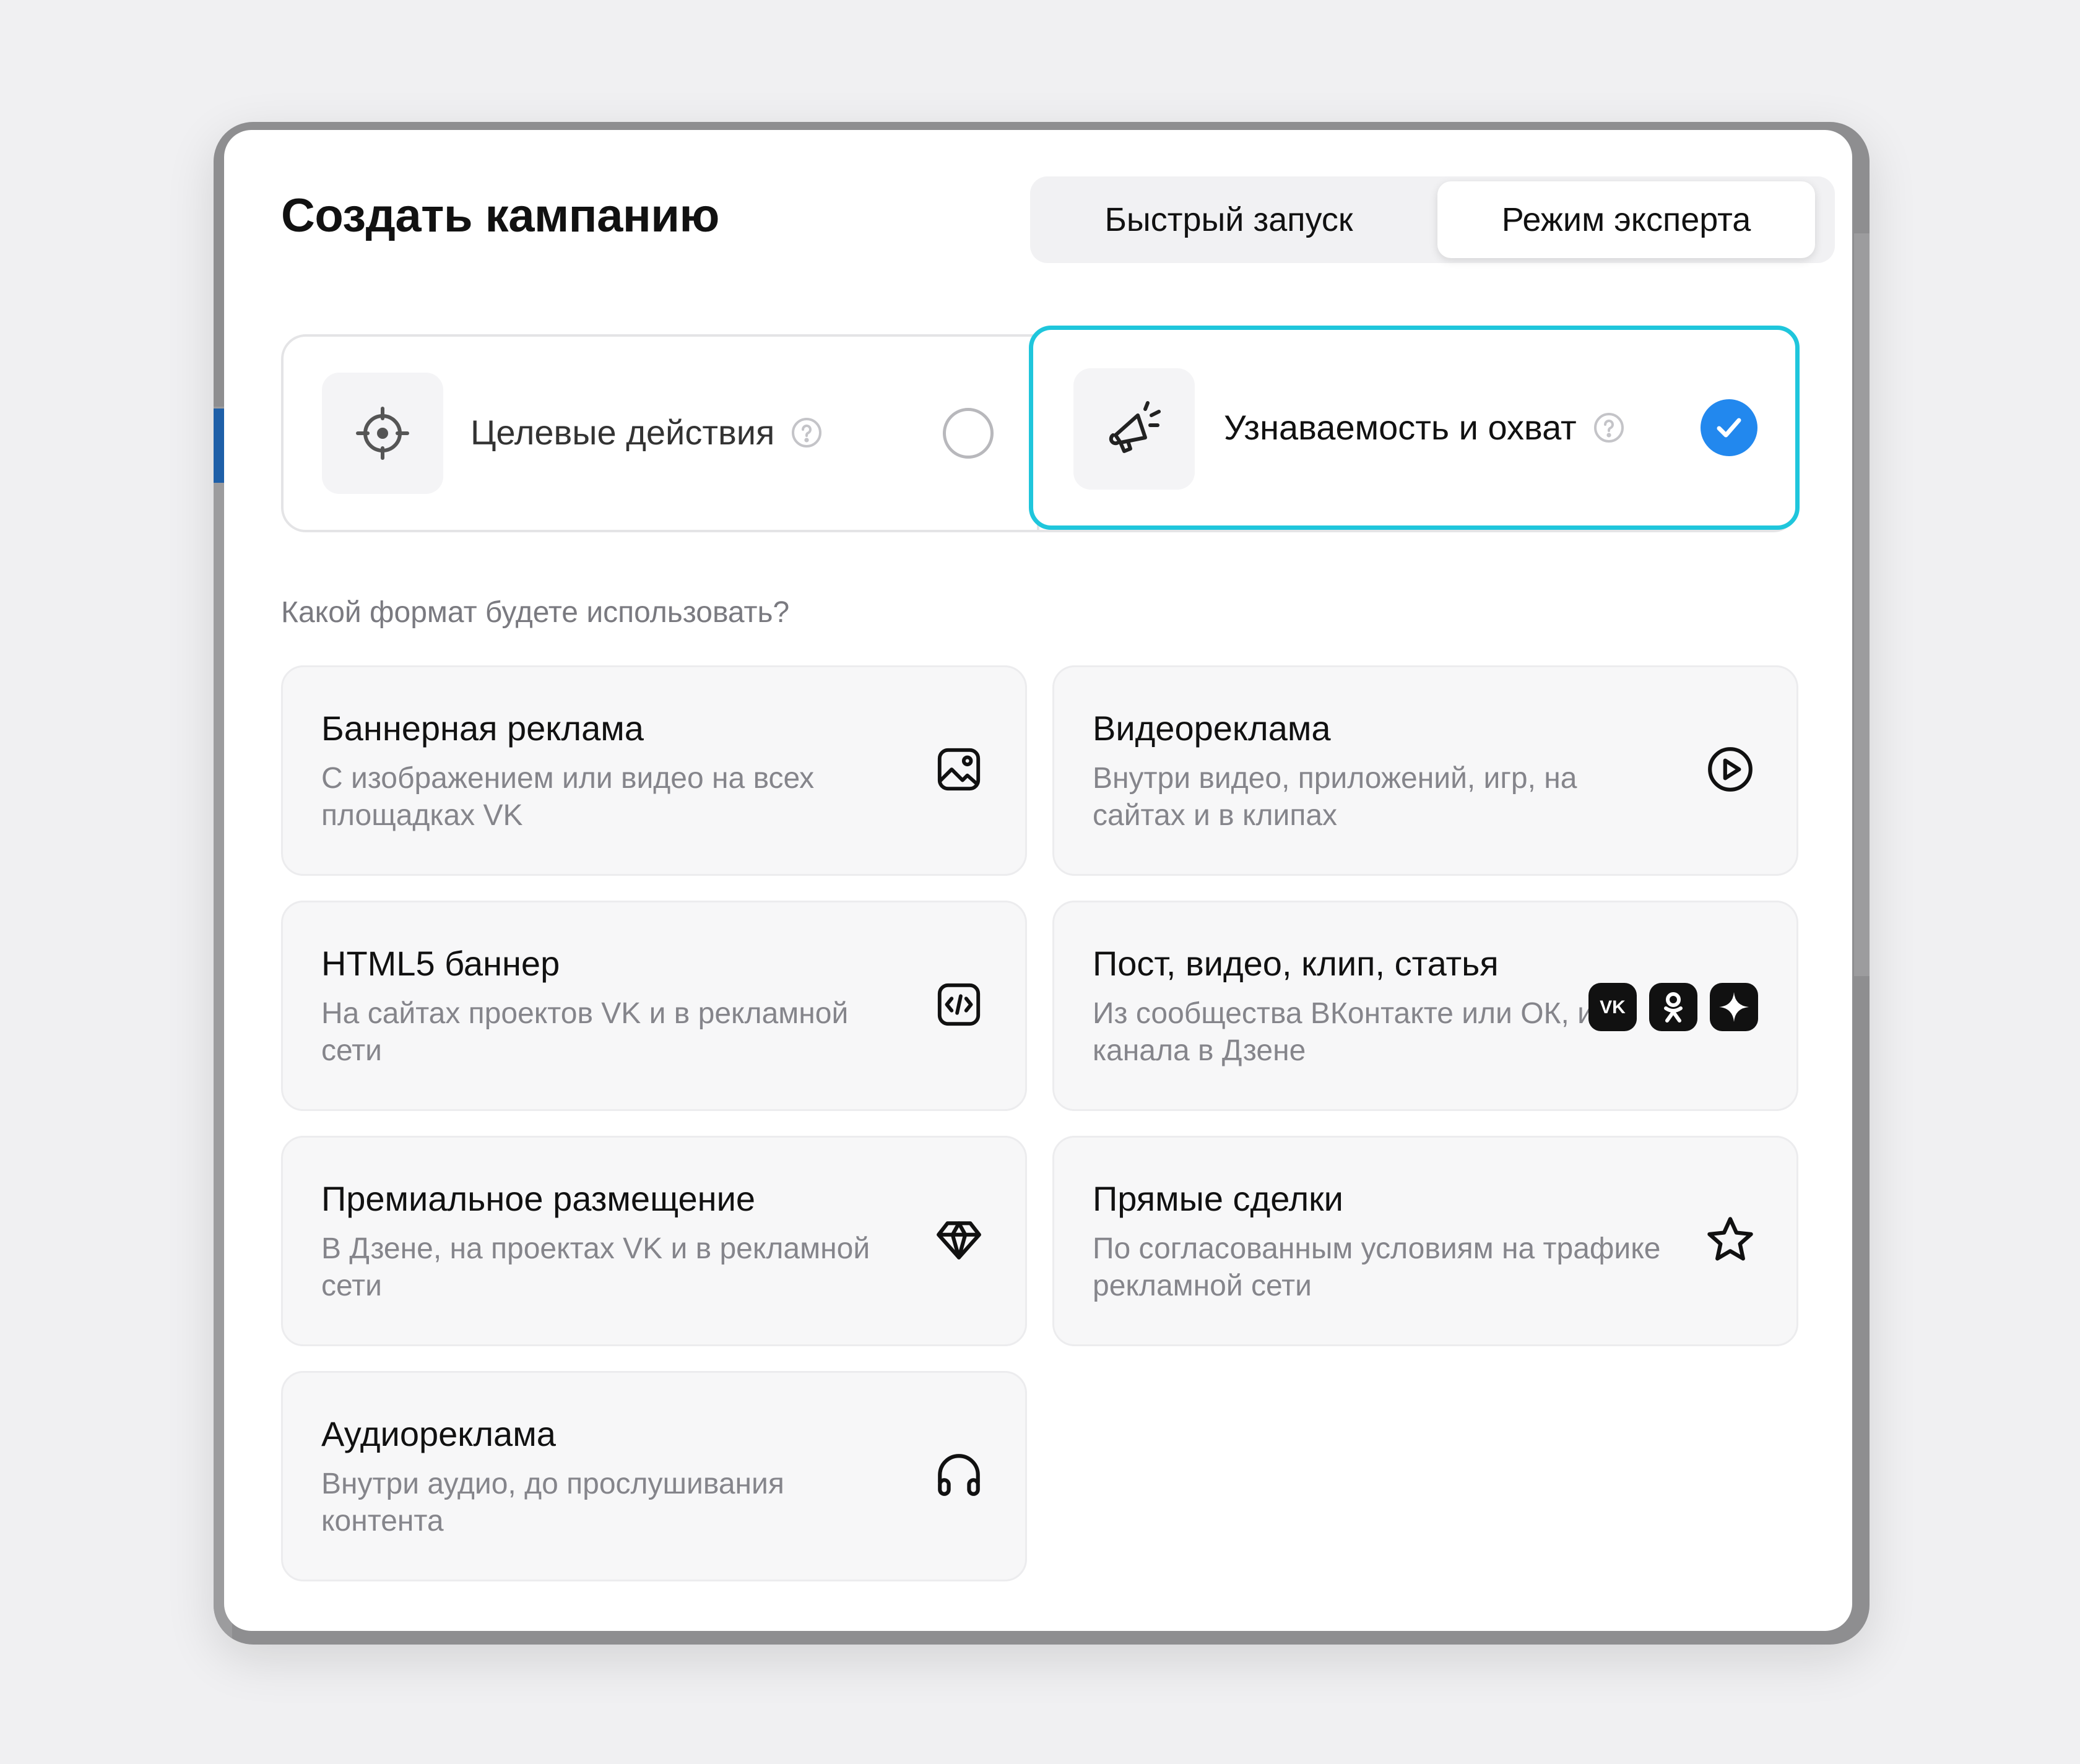  I want to click on goal-label-text: Целевые действия, so click(622, 432).